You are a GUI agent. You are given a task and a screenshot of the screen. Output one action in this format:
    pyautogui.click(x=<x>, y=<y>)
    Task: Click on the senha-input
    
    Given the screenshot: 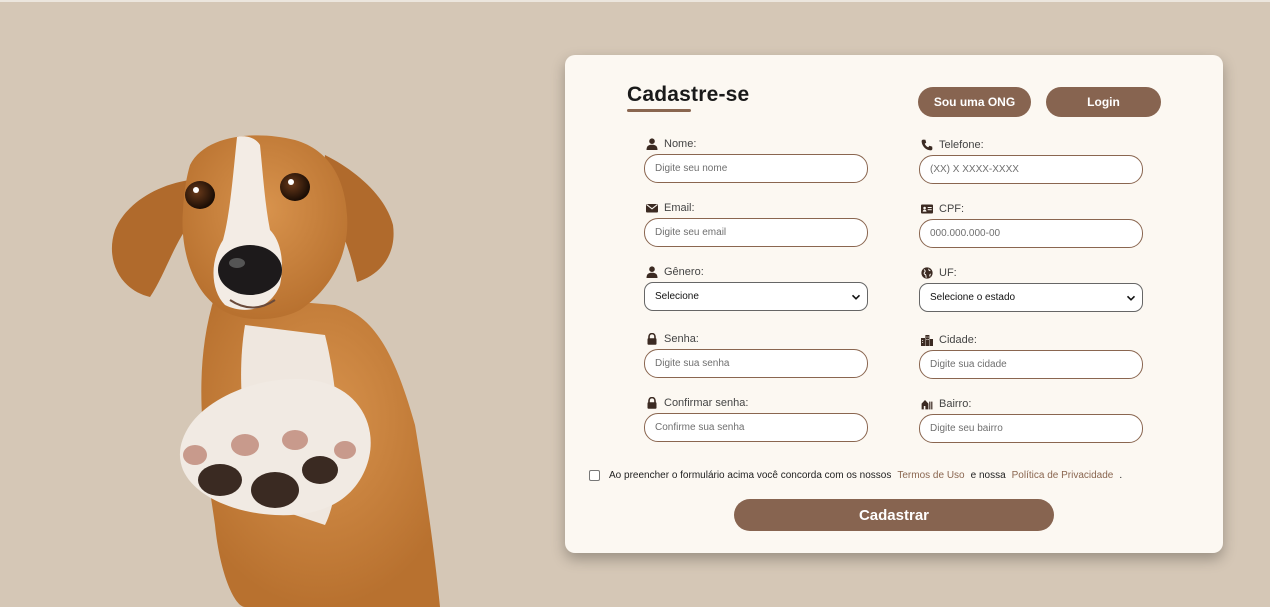 What is the action you would take?
    pyautogui.click(x=756, y=363)
    